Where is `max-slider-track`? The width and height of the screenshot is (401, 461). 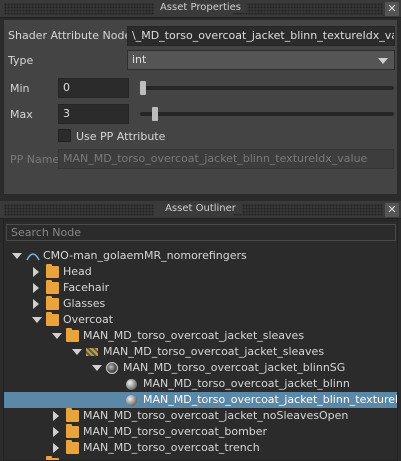 max-slider-track is located at coordinates (267, 114).